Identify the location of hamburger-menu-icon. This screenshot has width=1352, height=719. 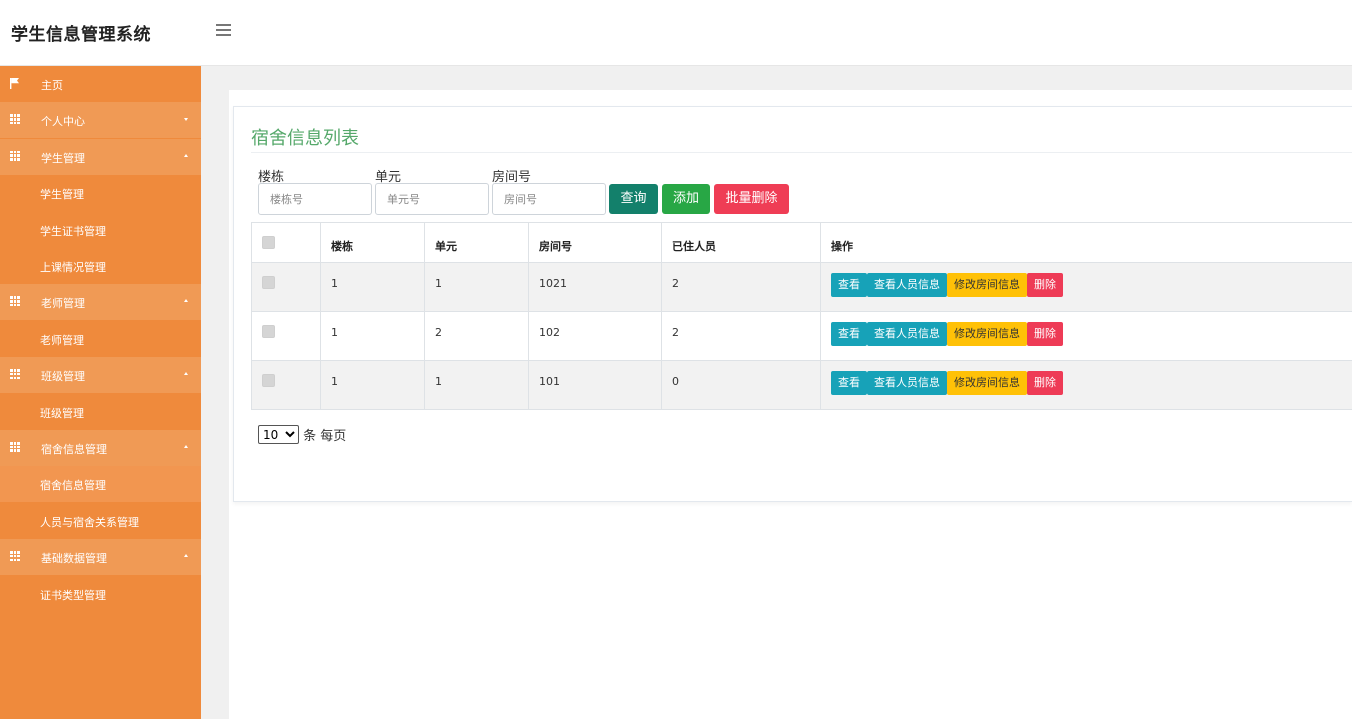
(223, 30).